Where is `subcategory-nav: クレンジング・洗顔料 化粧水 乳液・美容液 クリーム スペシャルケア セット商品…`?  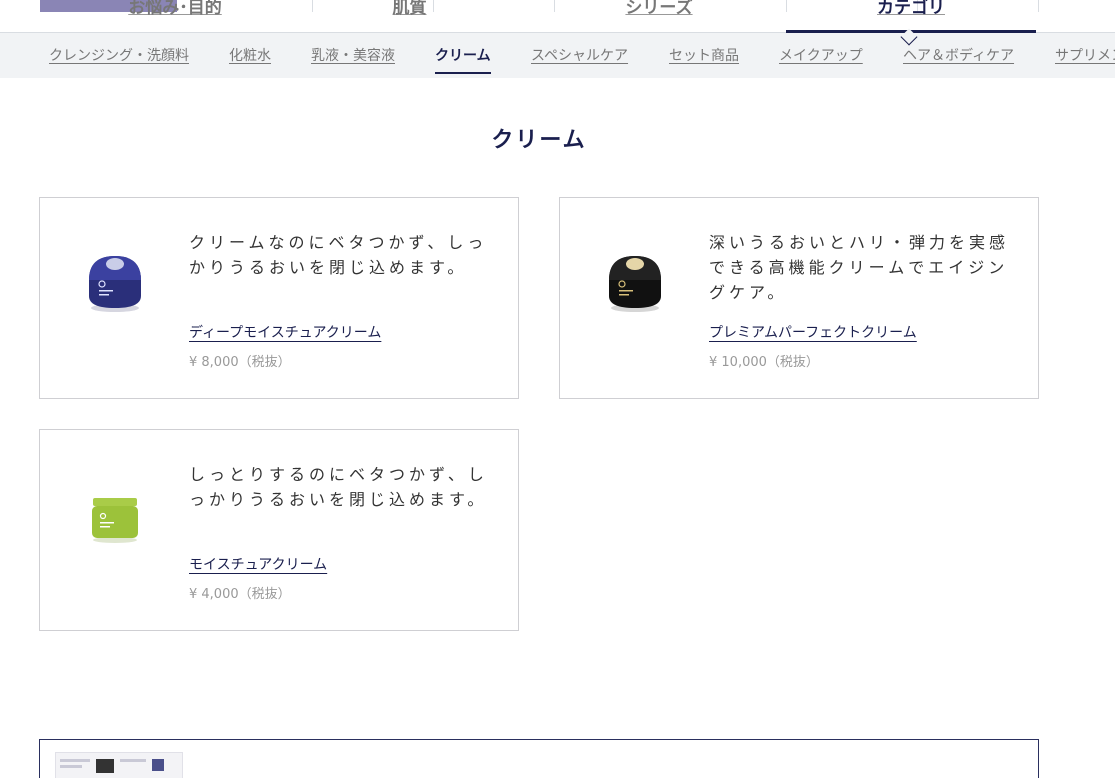 subcategory-nav: クレンジング・洗顔料 化粧水 乳液・美容液 クリーム スペシャルケア セット商品… is located at coordinates (557, 55).